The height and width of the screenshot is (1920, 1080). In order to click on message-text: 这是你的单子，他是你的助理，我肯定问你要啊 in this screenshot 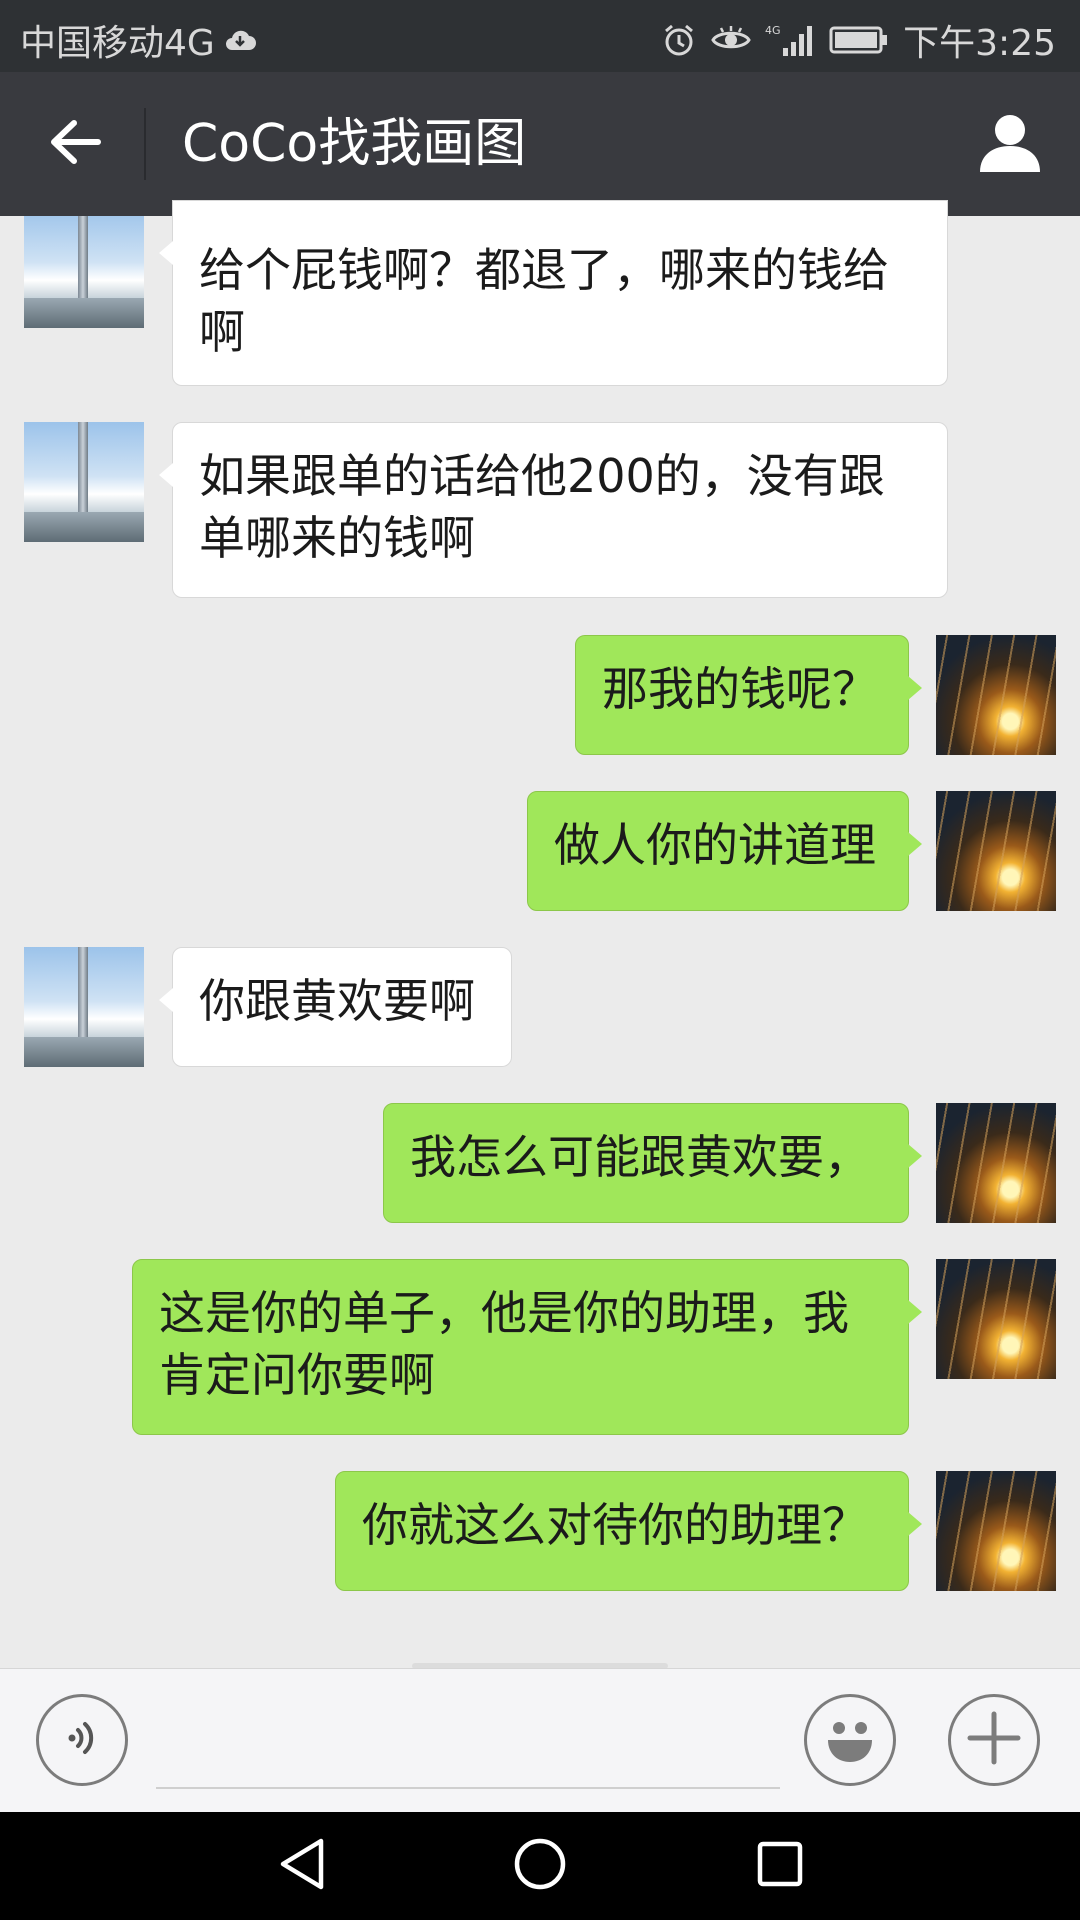, I will do `click(504, 1344)`.